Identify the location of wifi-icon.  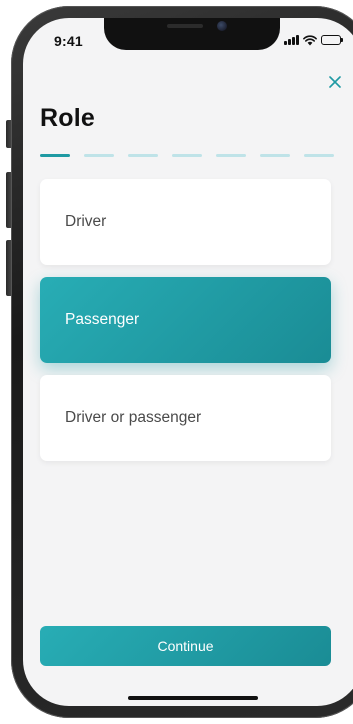
(310, 39).